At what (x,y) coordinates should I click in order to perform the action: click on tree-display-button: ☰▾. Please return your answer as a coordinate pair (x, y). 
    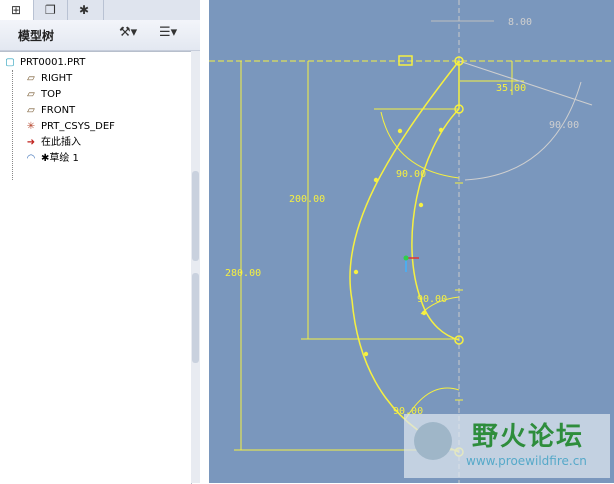
    Looking at the image, I should click on (168, 35).